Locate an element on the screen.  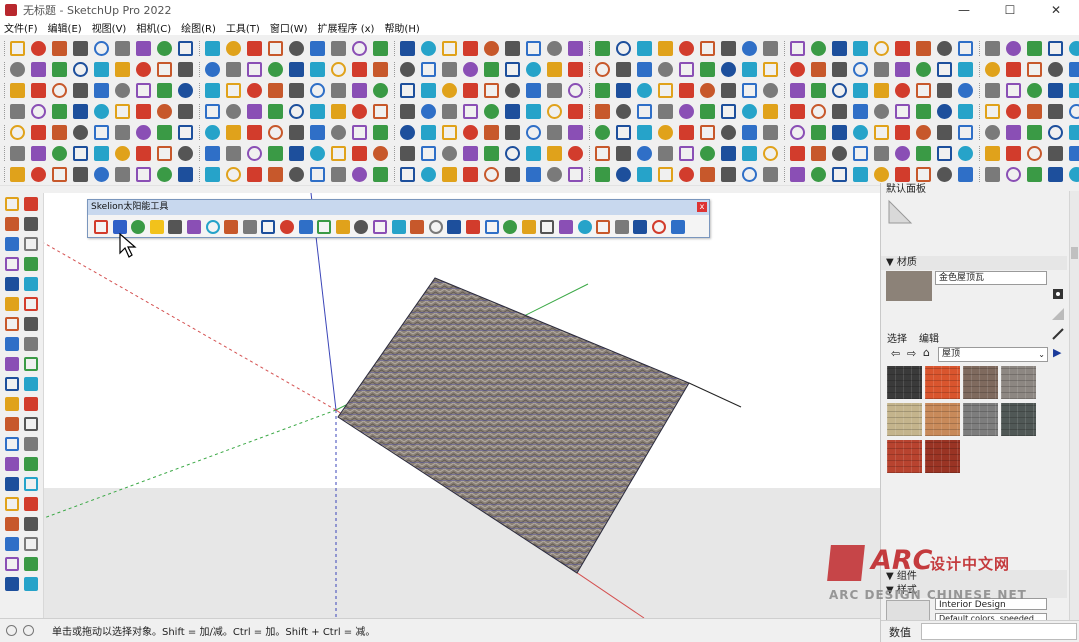
menu-extensions: 扩展程序 (x) is located at coordinates (346, 27).